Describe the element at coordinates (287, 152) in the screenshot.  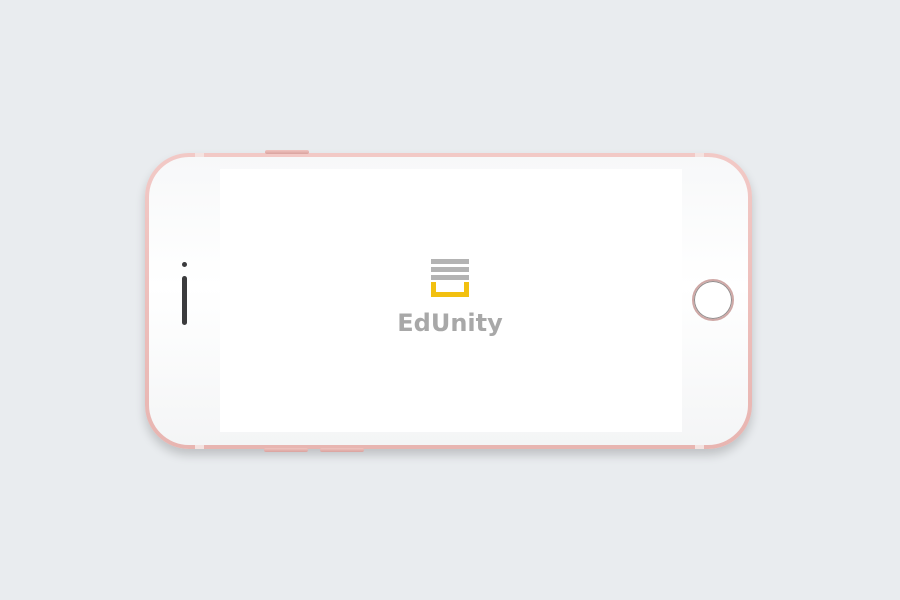
I see `power-button` at that location.